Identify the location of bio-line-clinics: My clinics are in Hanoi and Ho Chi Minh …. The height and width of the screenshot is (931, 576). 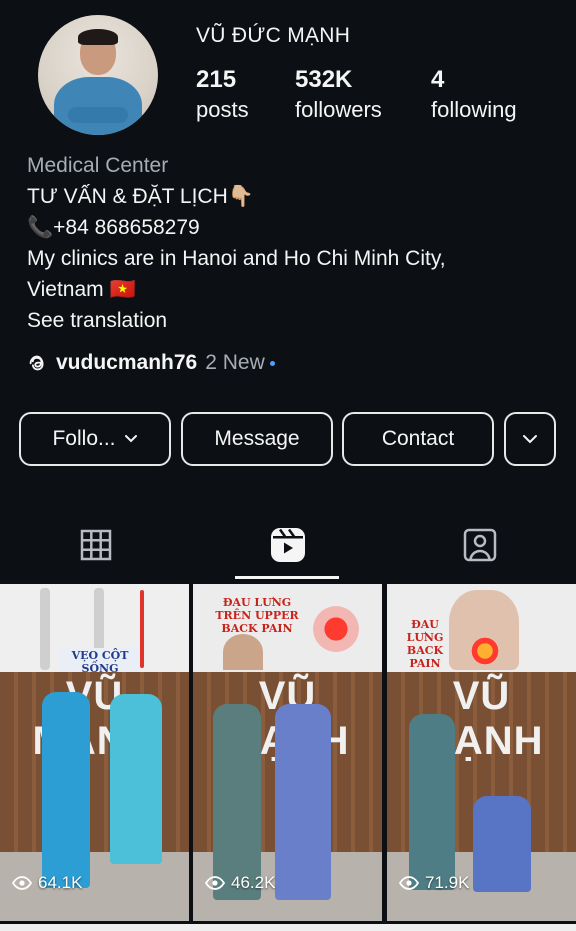
(236, 258).